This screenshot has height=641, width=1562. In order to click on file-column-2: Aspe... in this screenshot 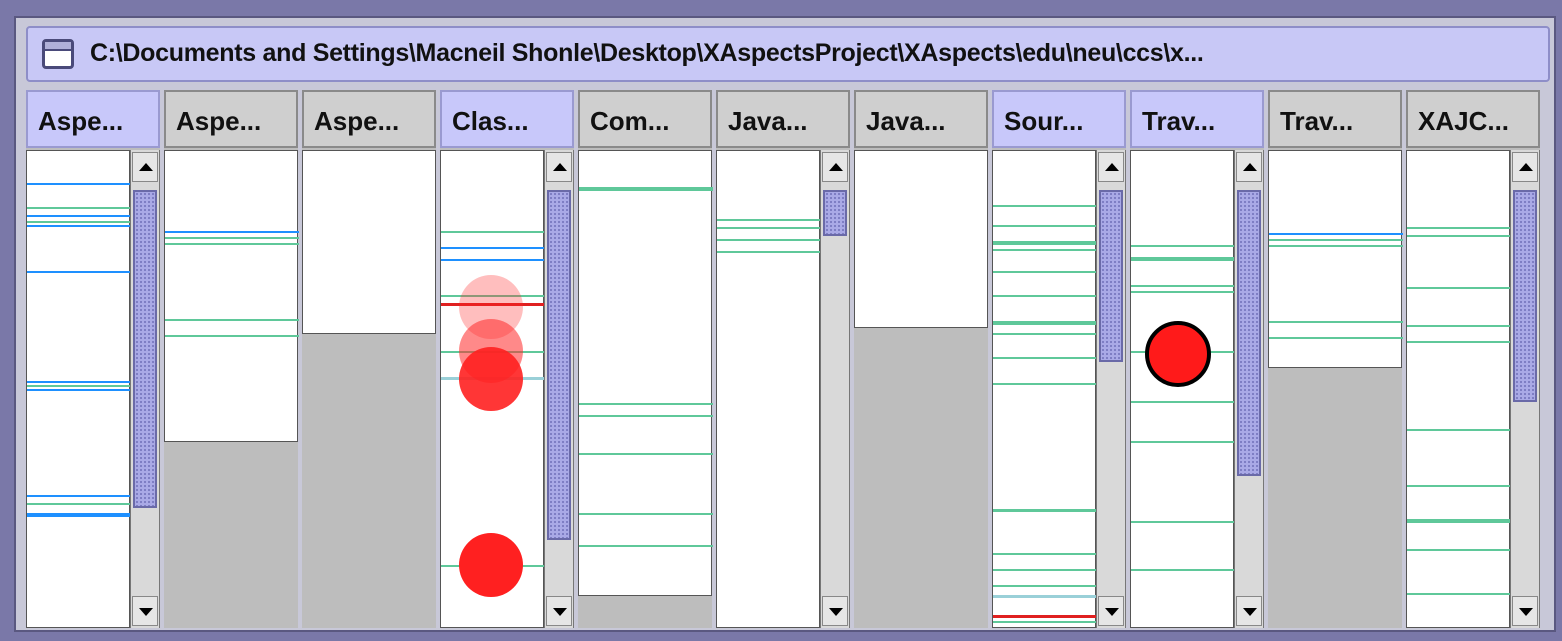, I will do `click(231, 359)`.